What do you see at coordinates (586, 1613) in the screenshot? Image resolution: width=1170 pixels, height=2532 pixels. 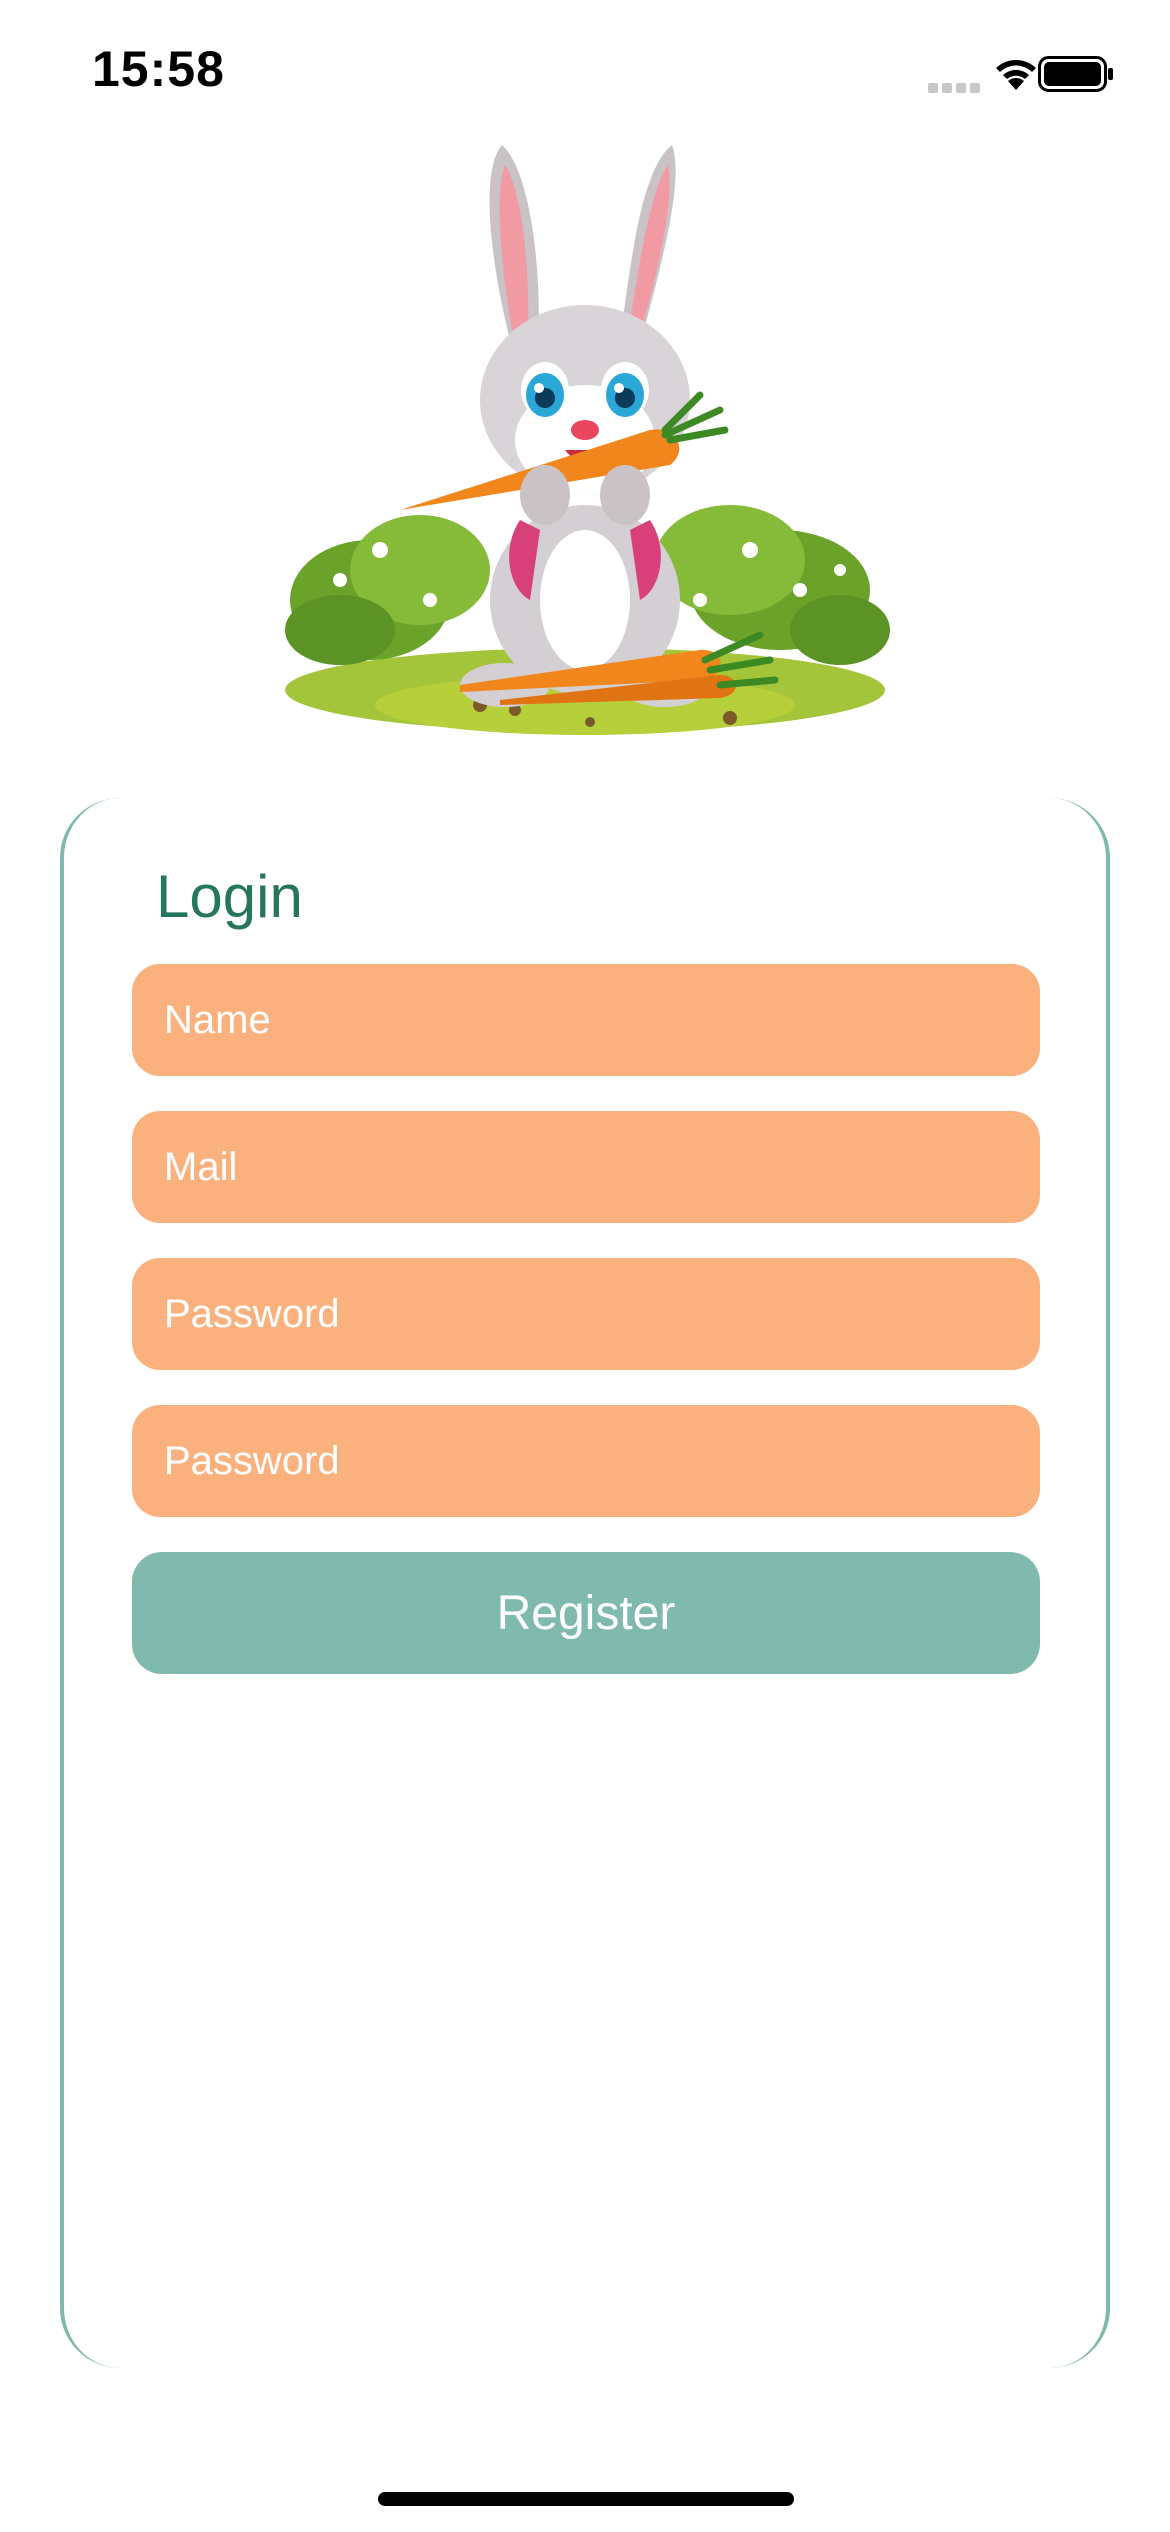 I see `register-button: Register` at bounding box center [586, 1613].